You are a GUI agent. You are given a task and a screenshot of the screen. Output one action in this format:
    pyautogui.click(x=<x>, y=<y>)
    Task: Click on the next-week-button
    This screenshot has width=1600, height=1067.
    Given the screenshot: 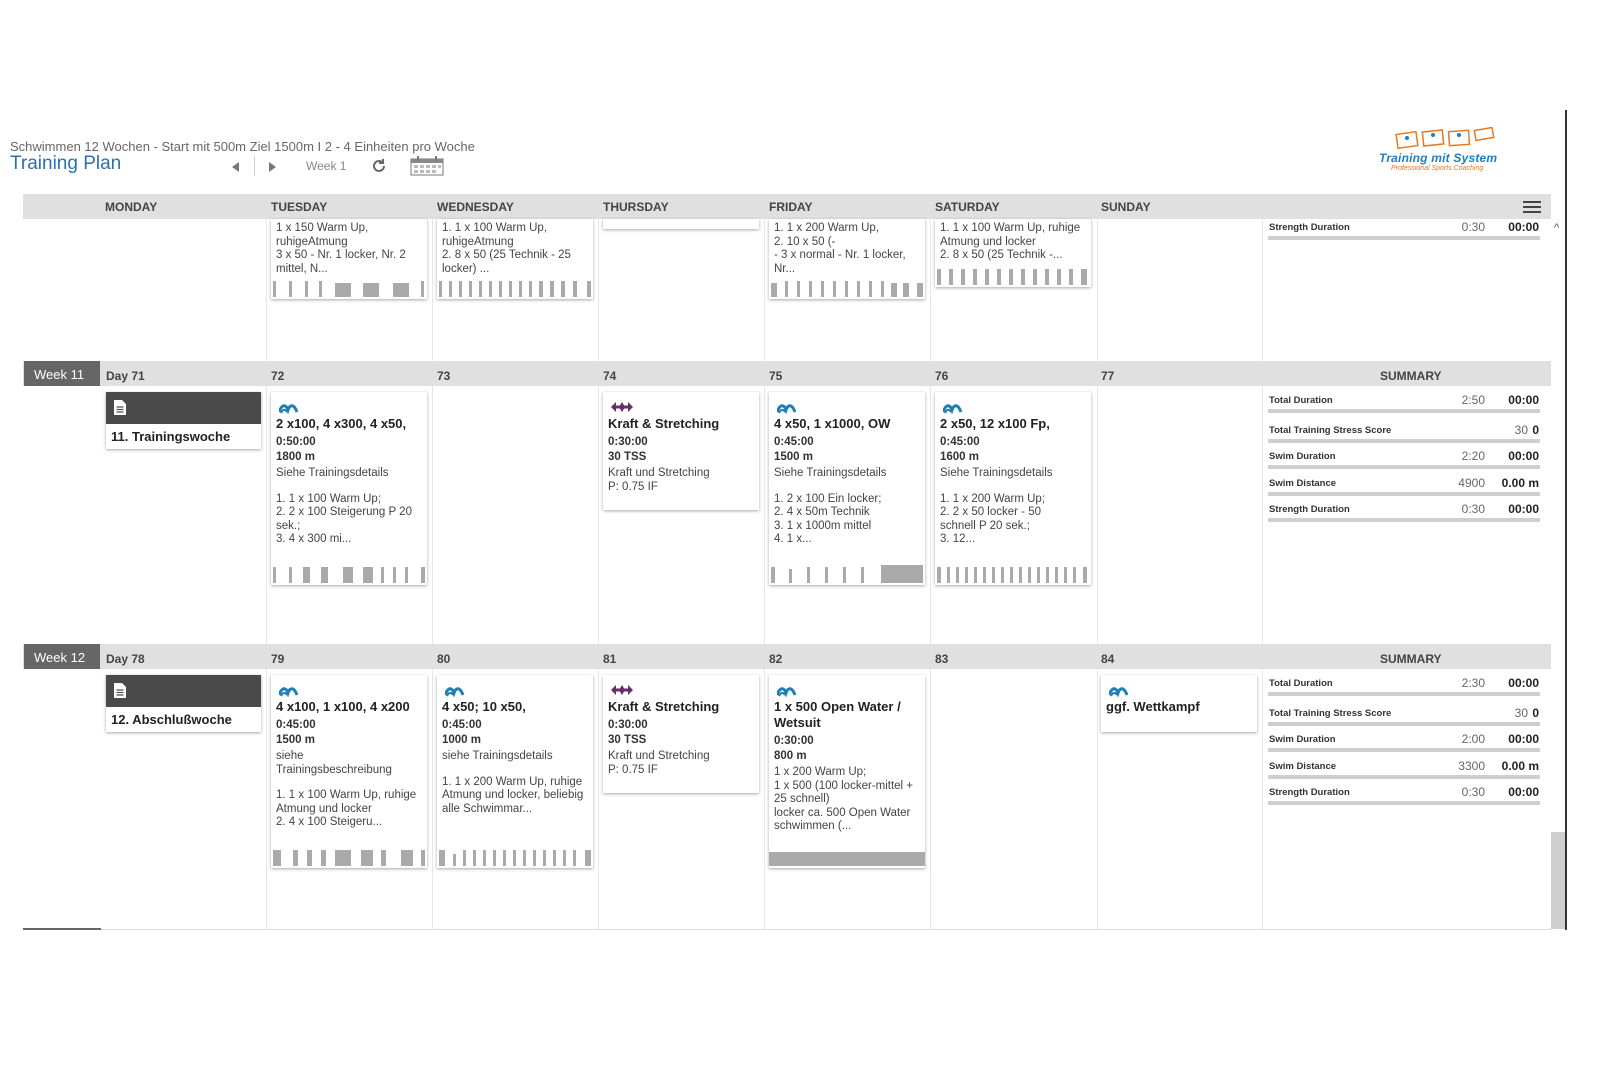 What is the action you would take?
    pyautogui.click(x=272, y=167)
    